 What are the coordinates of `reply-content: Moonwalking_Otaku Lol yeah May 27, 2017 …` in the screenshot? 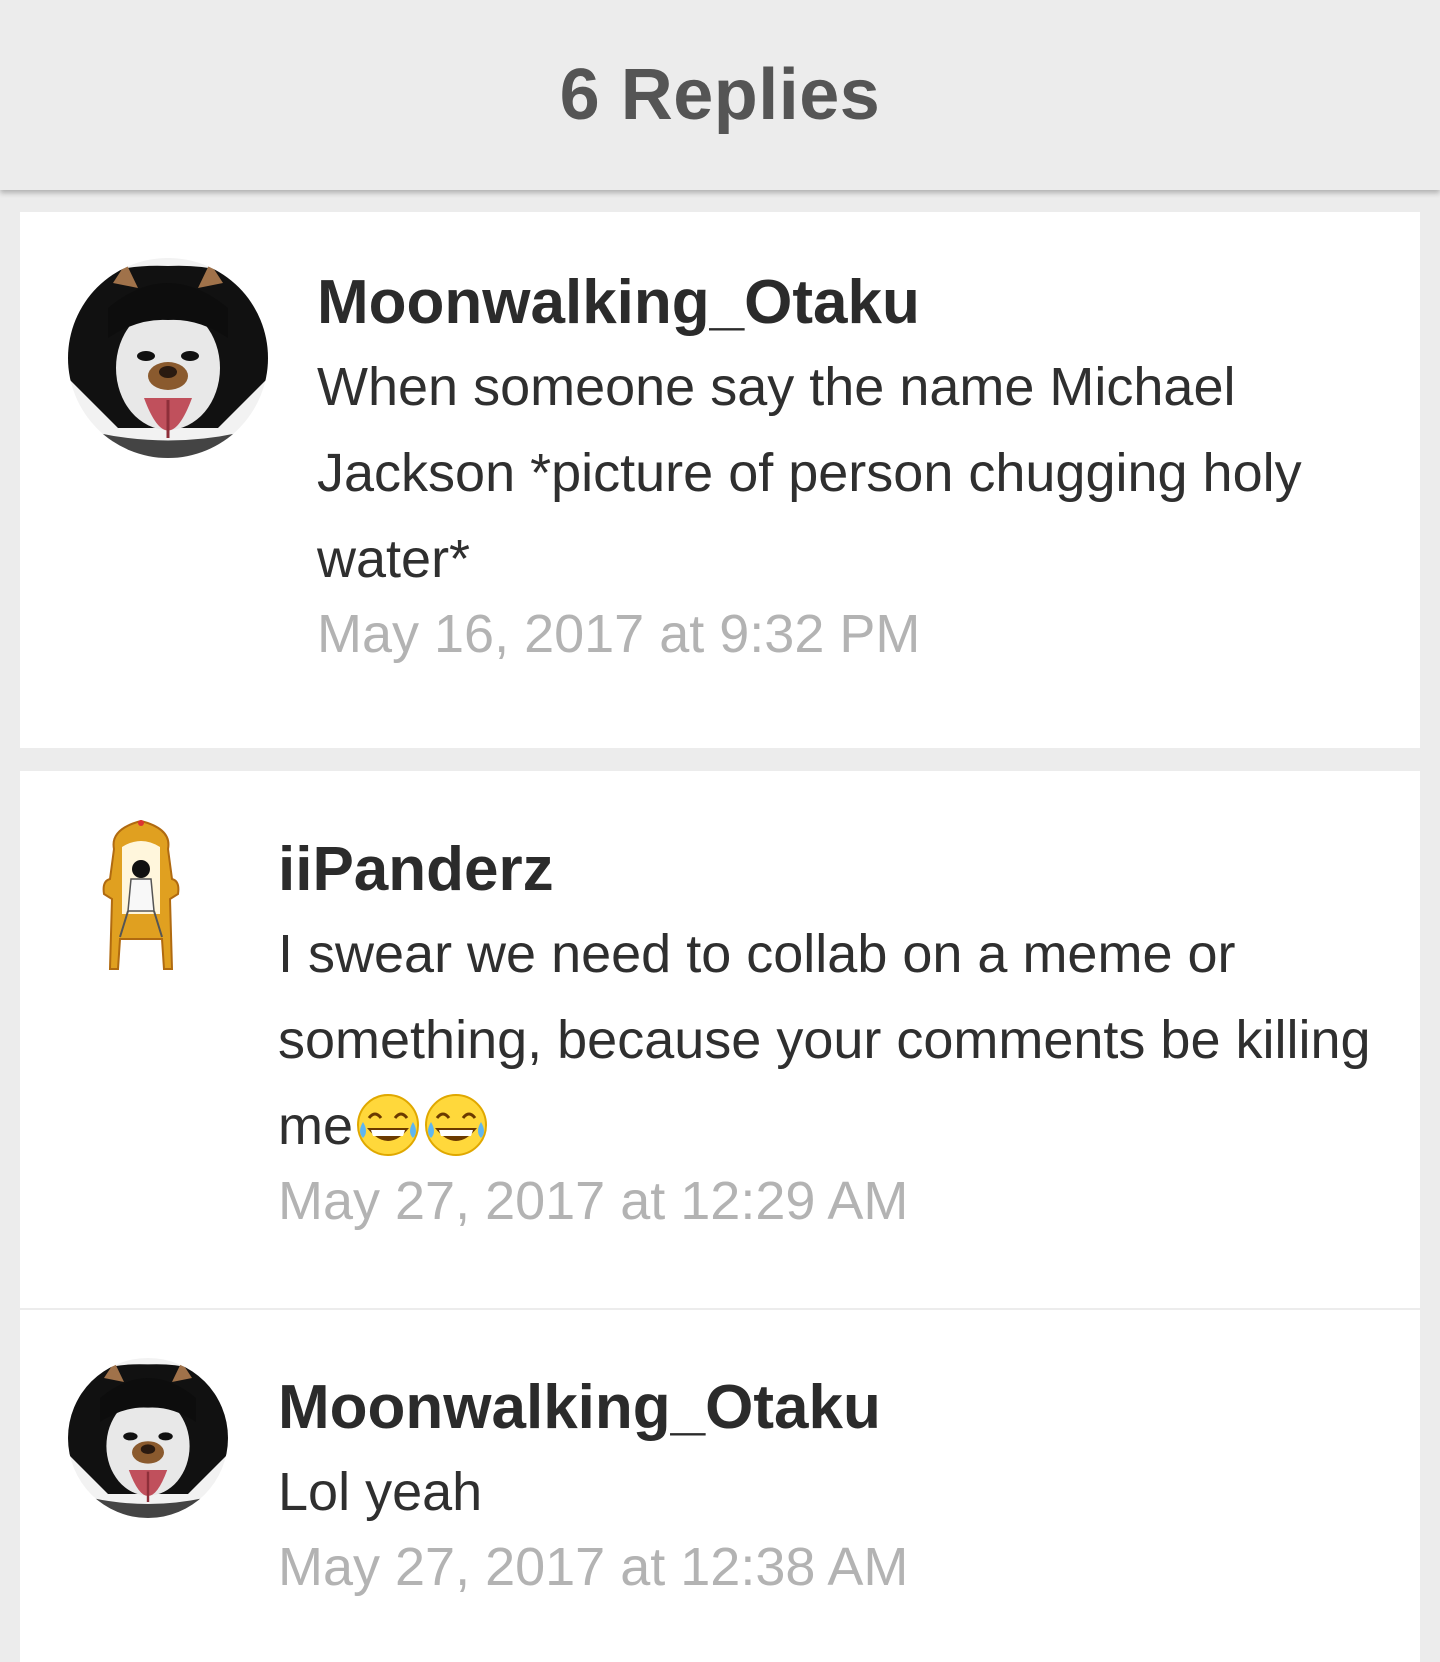 It's located at (833, 1486).